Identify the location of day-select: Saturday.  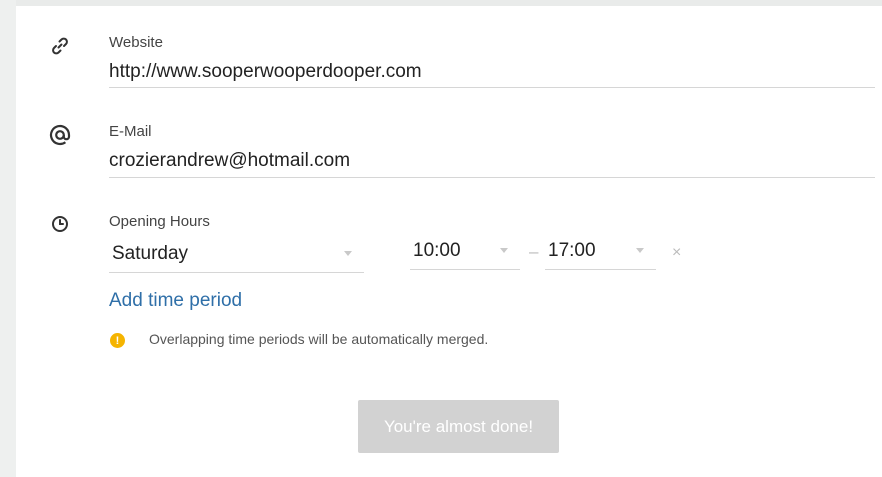
(236, 254).